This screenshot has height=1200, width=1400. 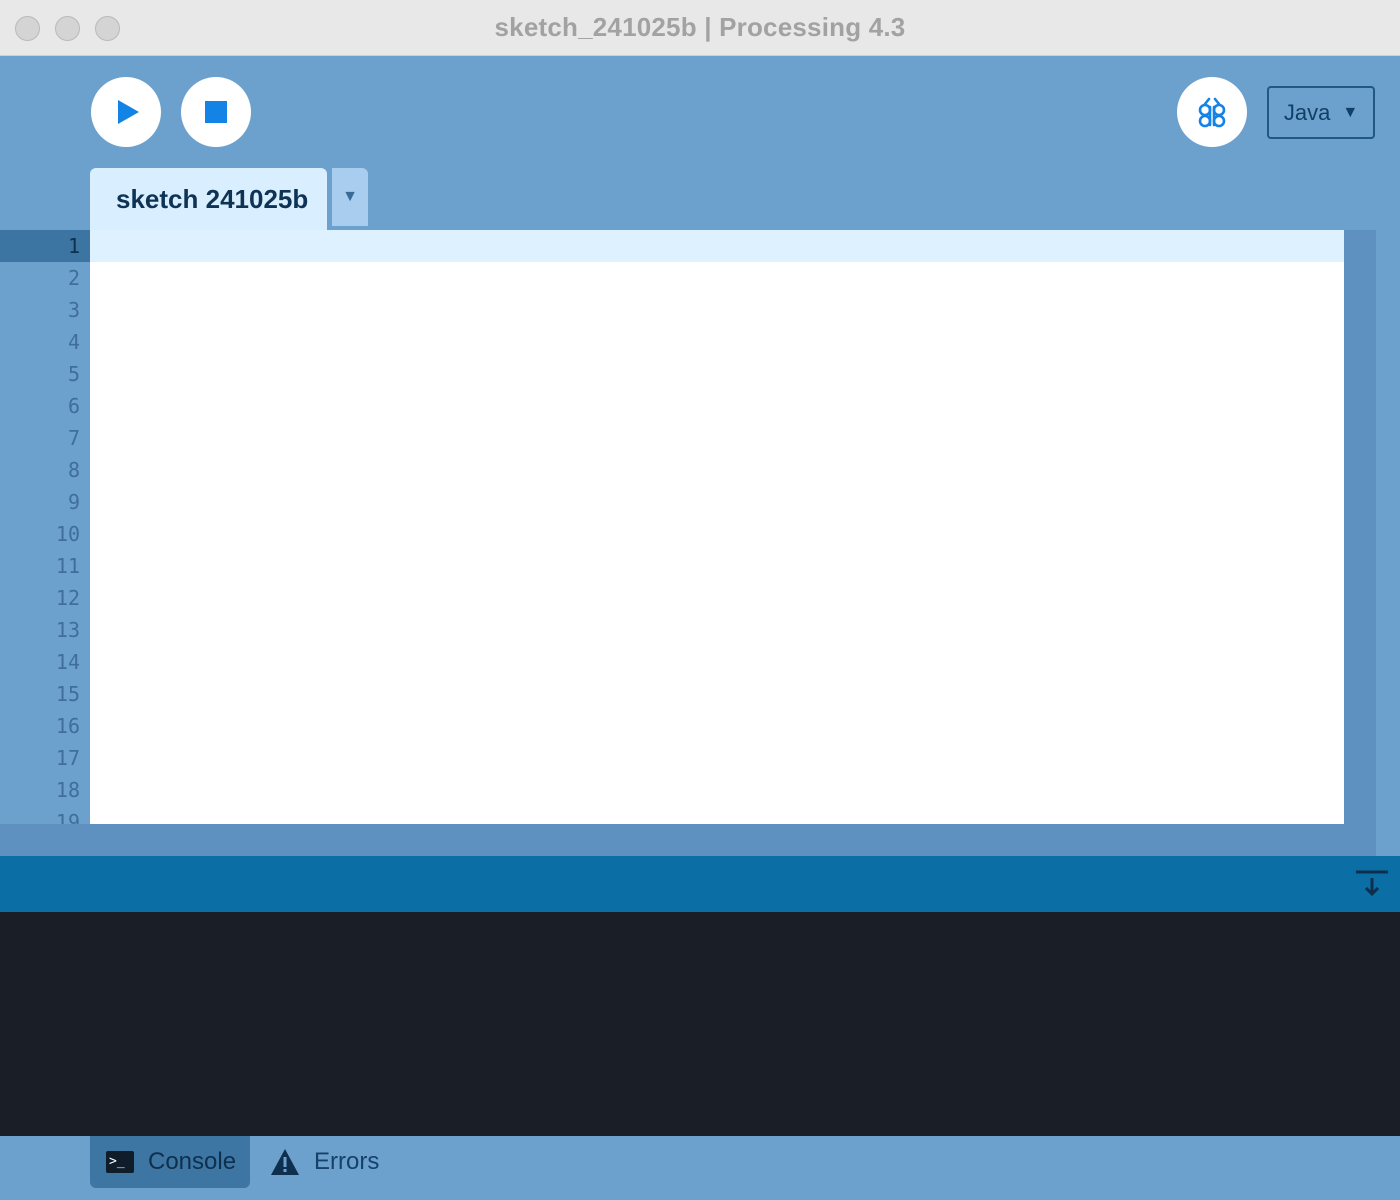 I want to click on mode-label: Java, so click(x=1307, y=112).